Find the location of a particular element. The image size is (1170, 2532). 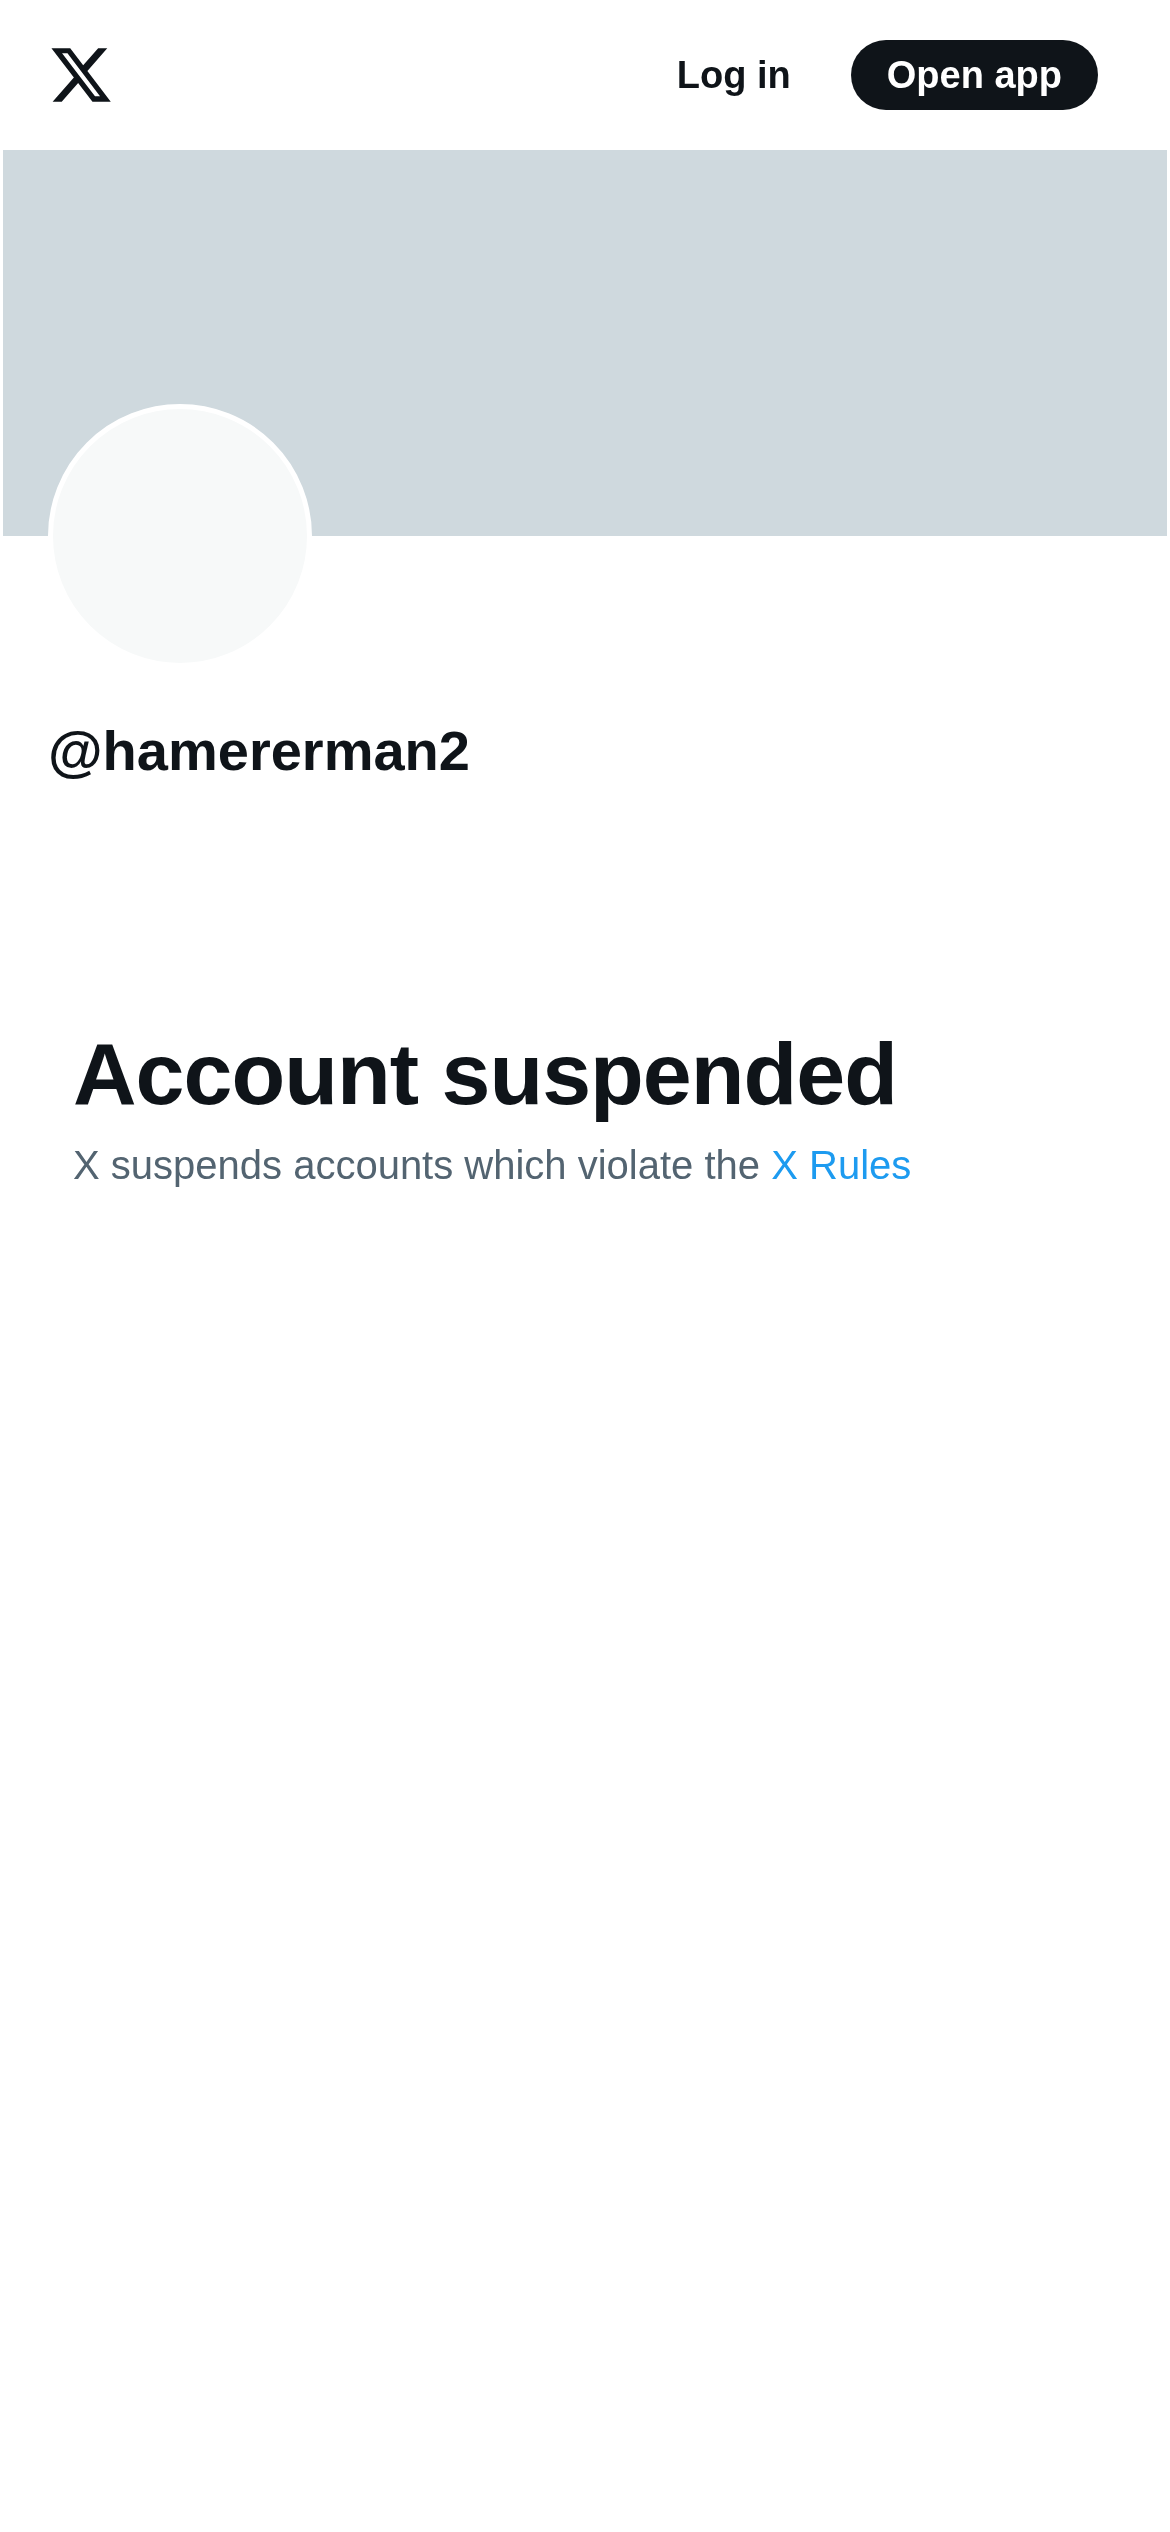

log-in-link: Log in is located at coordinates (733, 75).